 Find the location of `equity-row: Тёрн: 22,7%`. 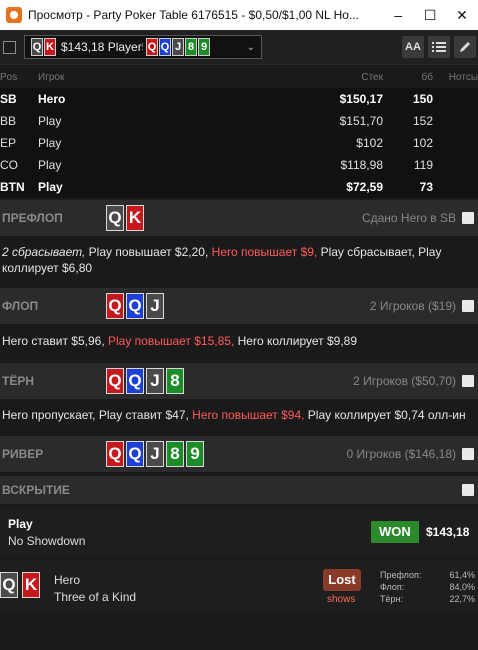

equity-row: Тёрн: 22,7% is located at coordinates (427, 599).